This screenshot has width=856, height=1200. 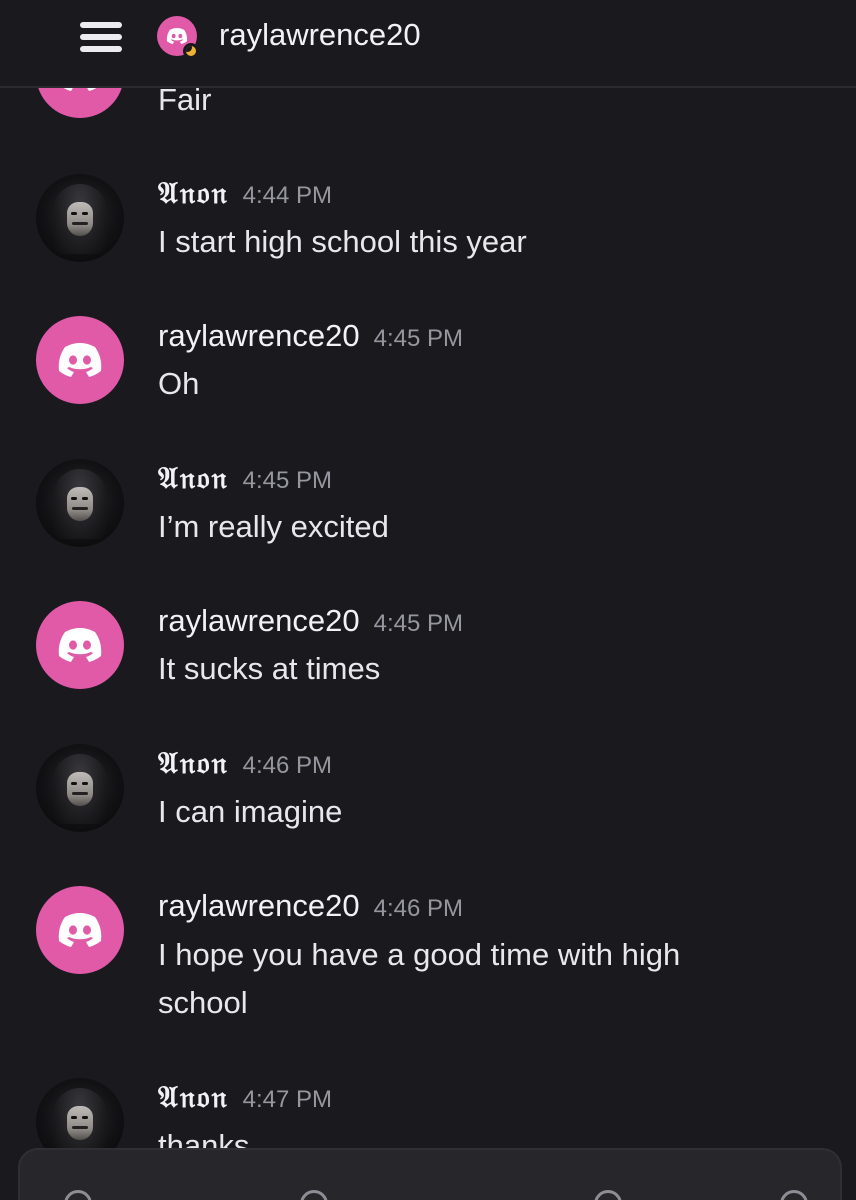 I want to click on send-icon, so click(x=794, y=1195).